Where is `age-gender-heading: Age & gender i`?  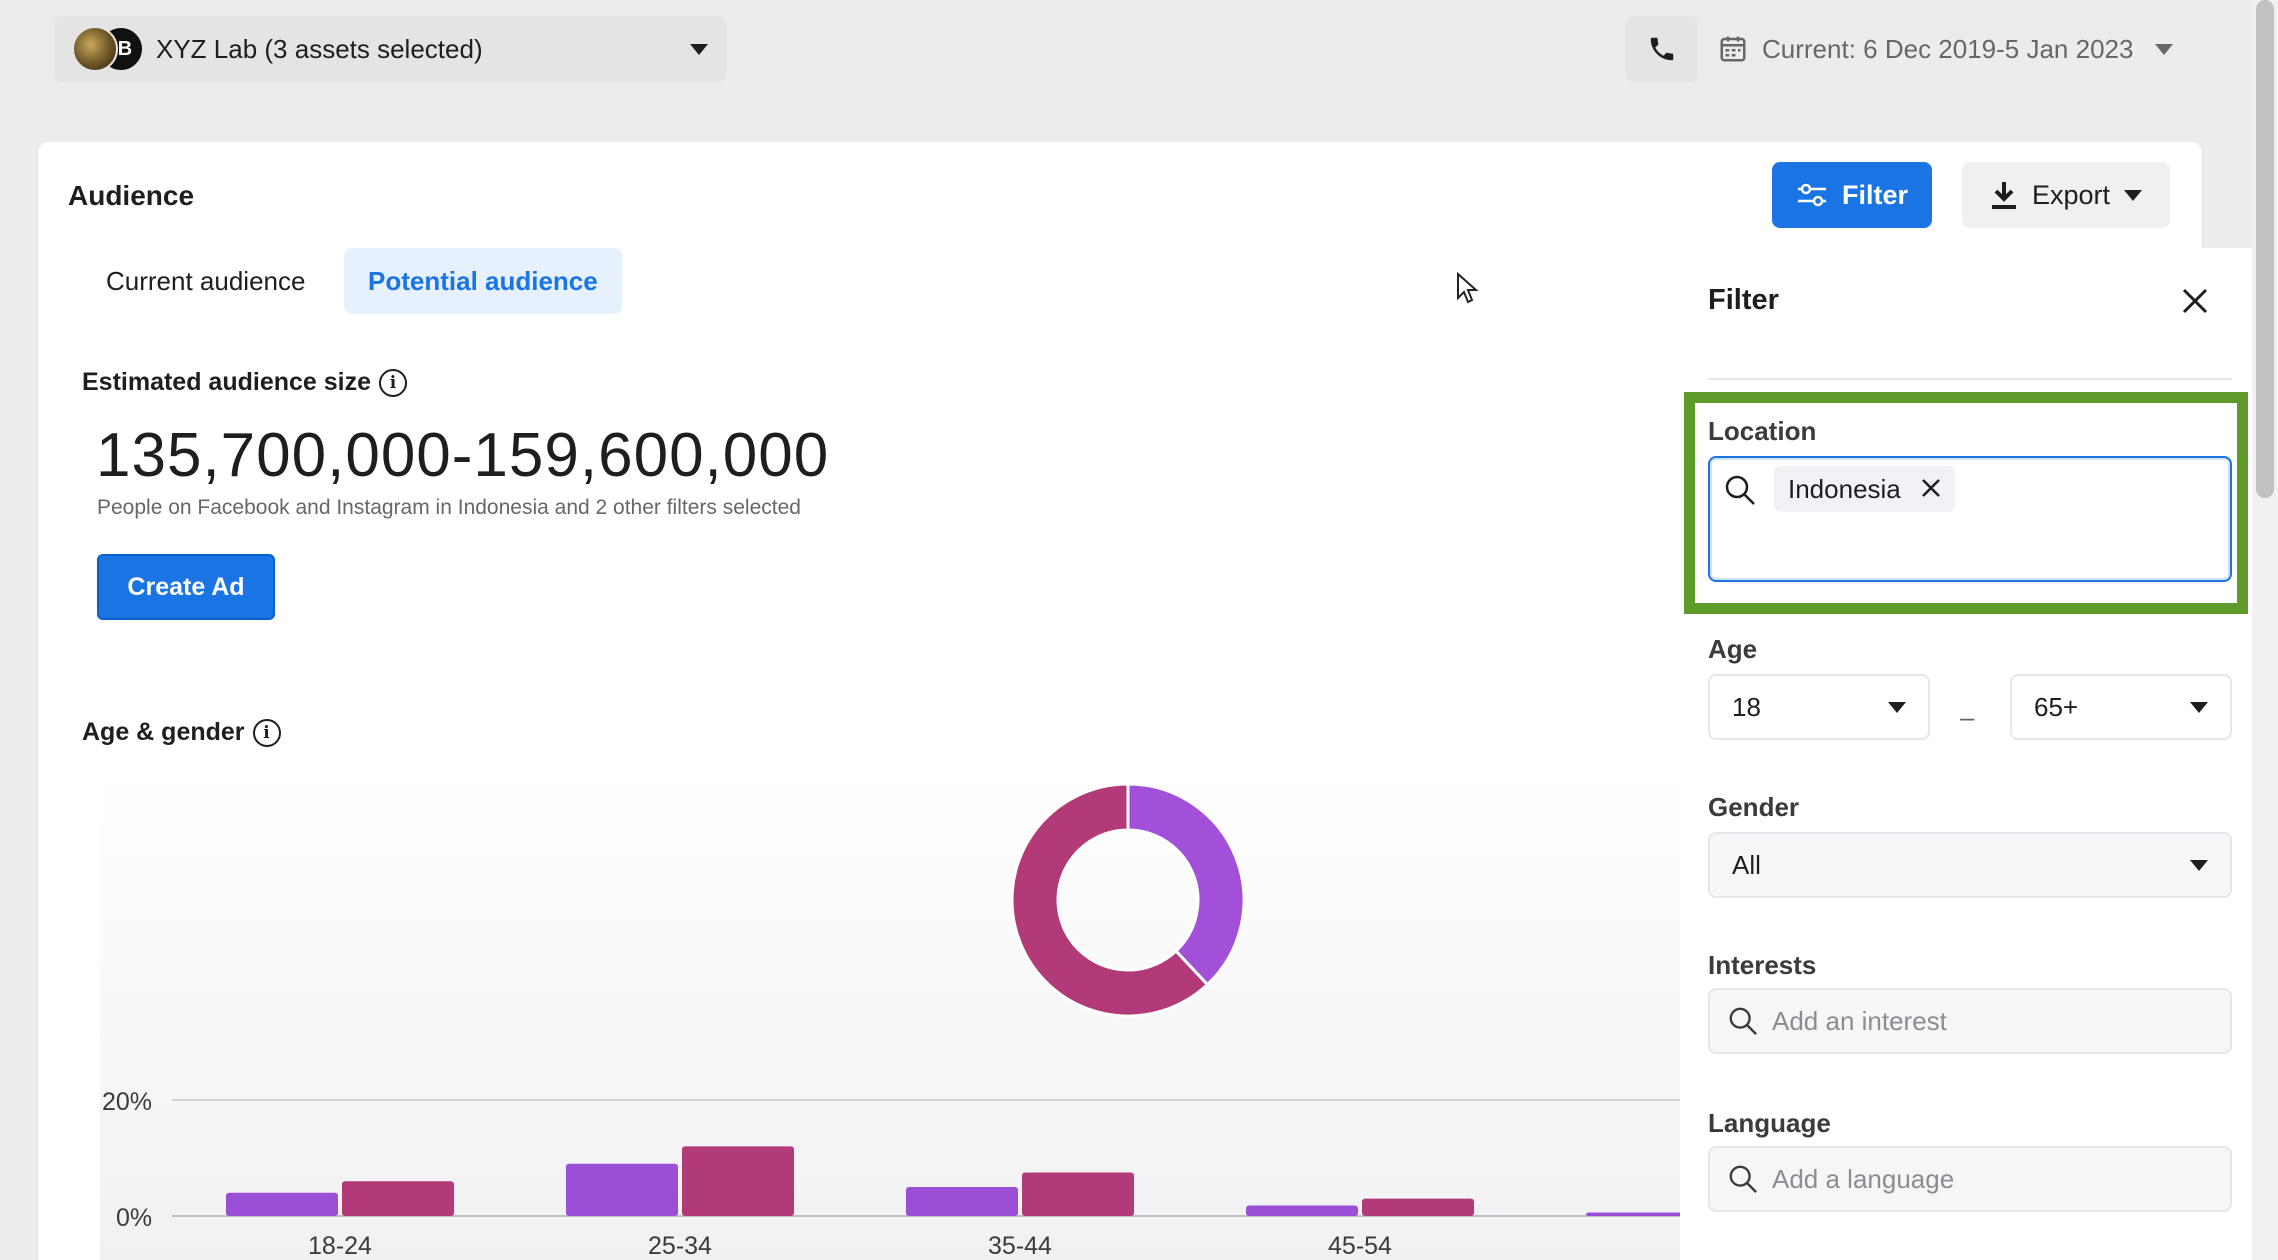
age-gender-heading: Age & gender i is located at coordinates (181, 732).